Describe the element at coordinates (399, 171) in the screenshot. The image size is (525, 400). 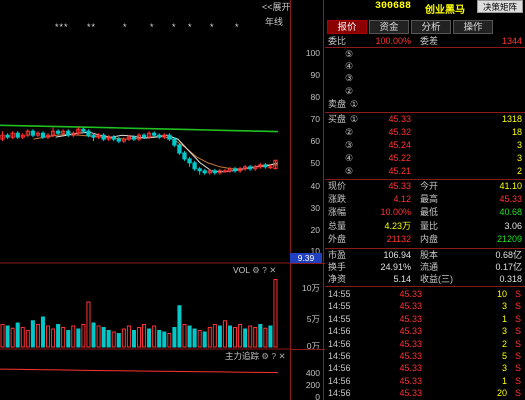
I see `buy-price: 45.21` at that location.